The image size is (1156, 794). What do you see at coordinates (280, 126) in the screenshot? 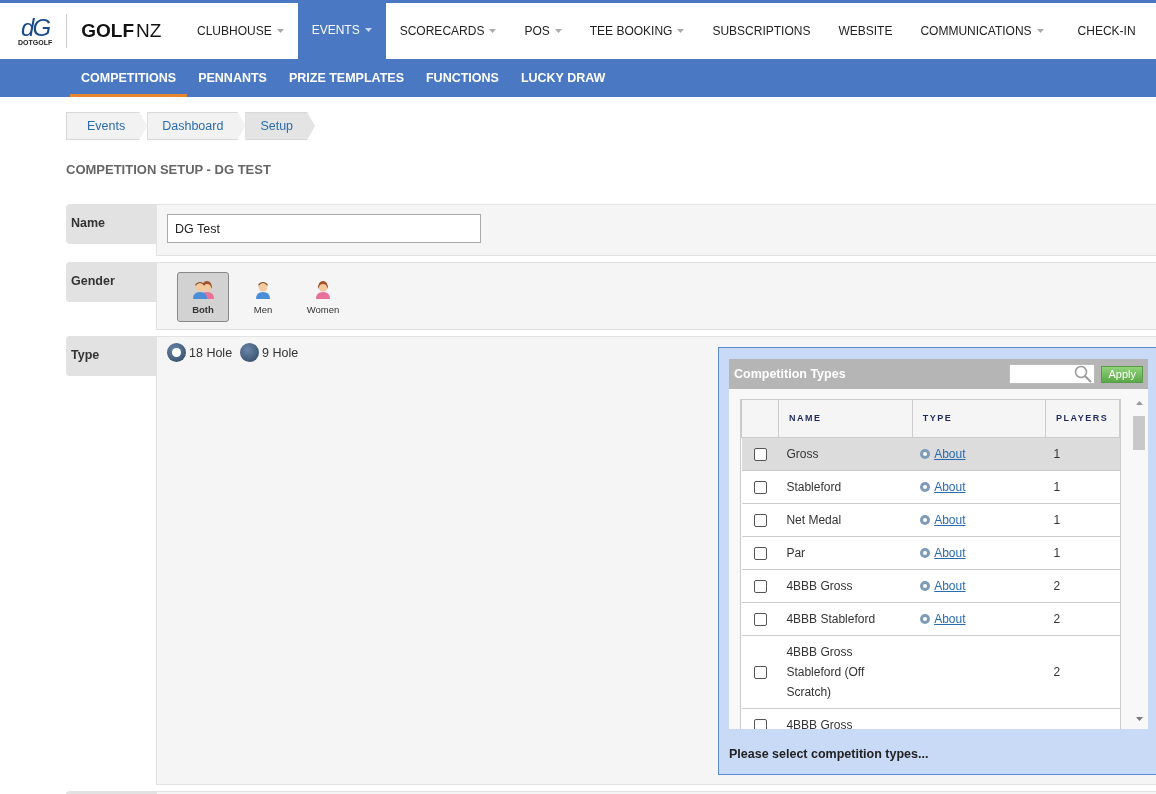
I see `breadcrumb-link: Setup` at bounding box center [280, 126].